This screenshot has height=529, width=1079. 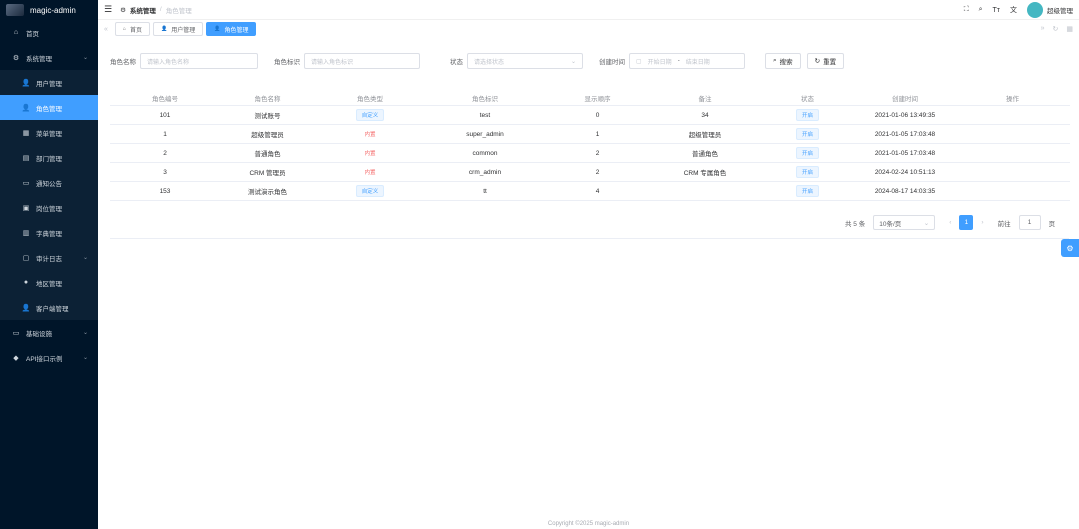 What do you see at coordinates (1004, 224) in the screenshot?
I see `goto-label: 前往` at bounding box center [1004, 224].